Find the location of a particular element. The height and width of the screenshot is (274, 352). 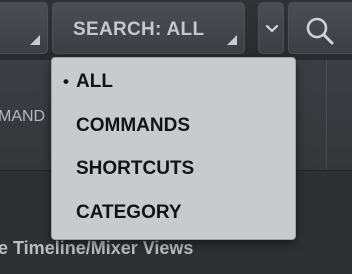

search-button is located at coordinates (320, 28).